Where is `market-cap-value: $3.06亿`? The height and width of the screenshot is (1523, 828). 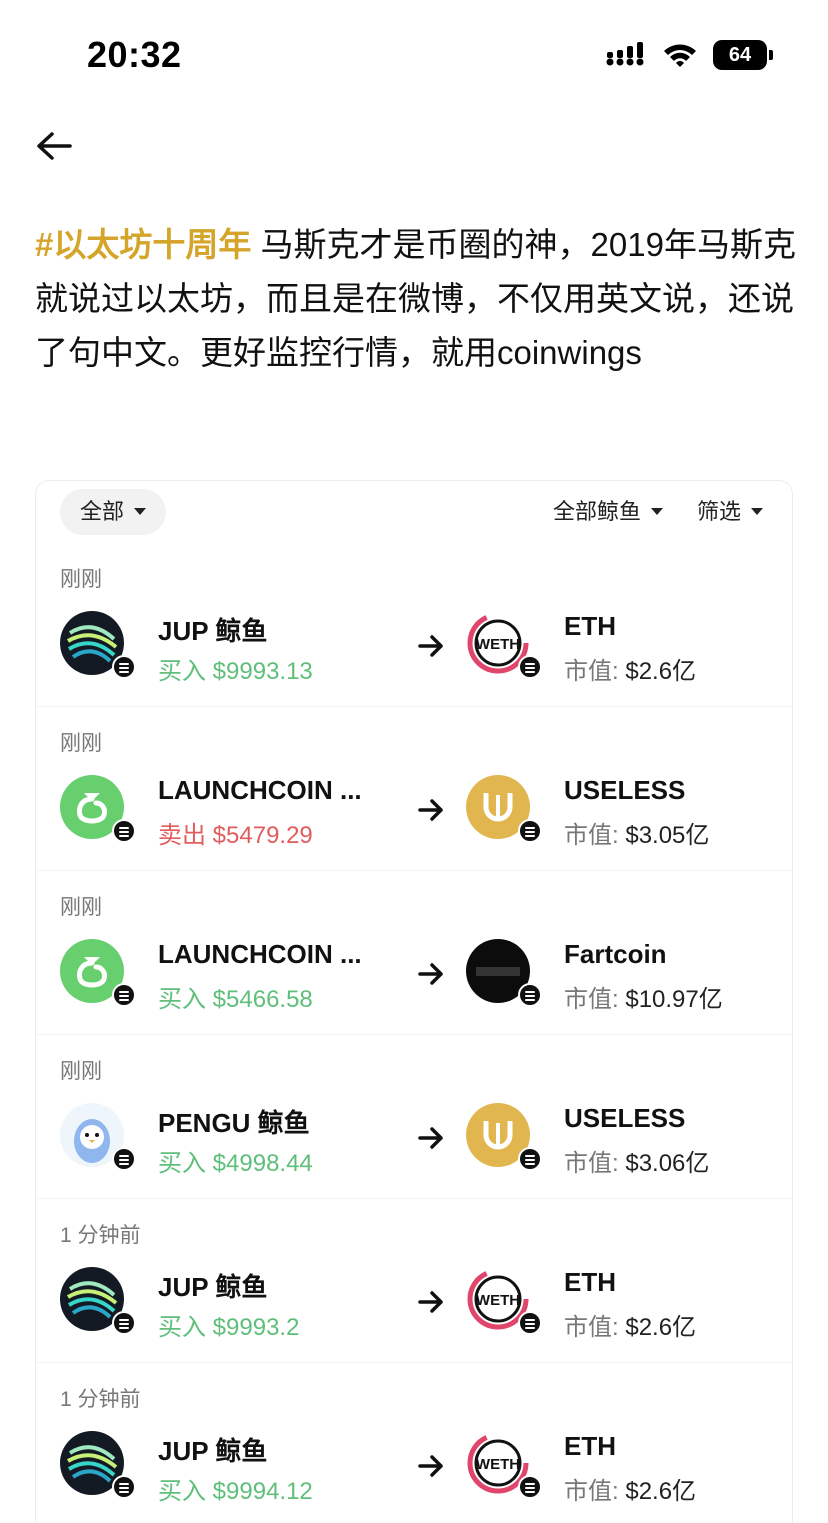
market-cap-value: $3.06亿 is located at coordinates (667, 1163).